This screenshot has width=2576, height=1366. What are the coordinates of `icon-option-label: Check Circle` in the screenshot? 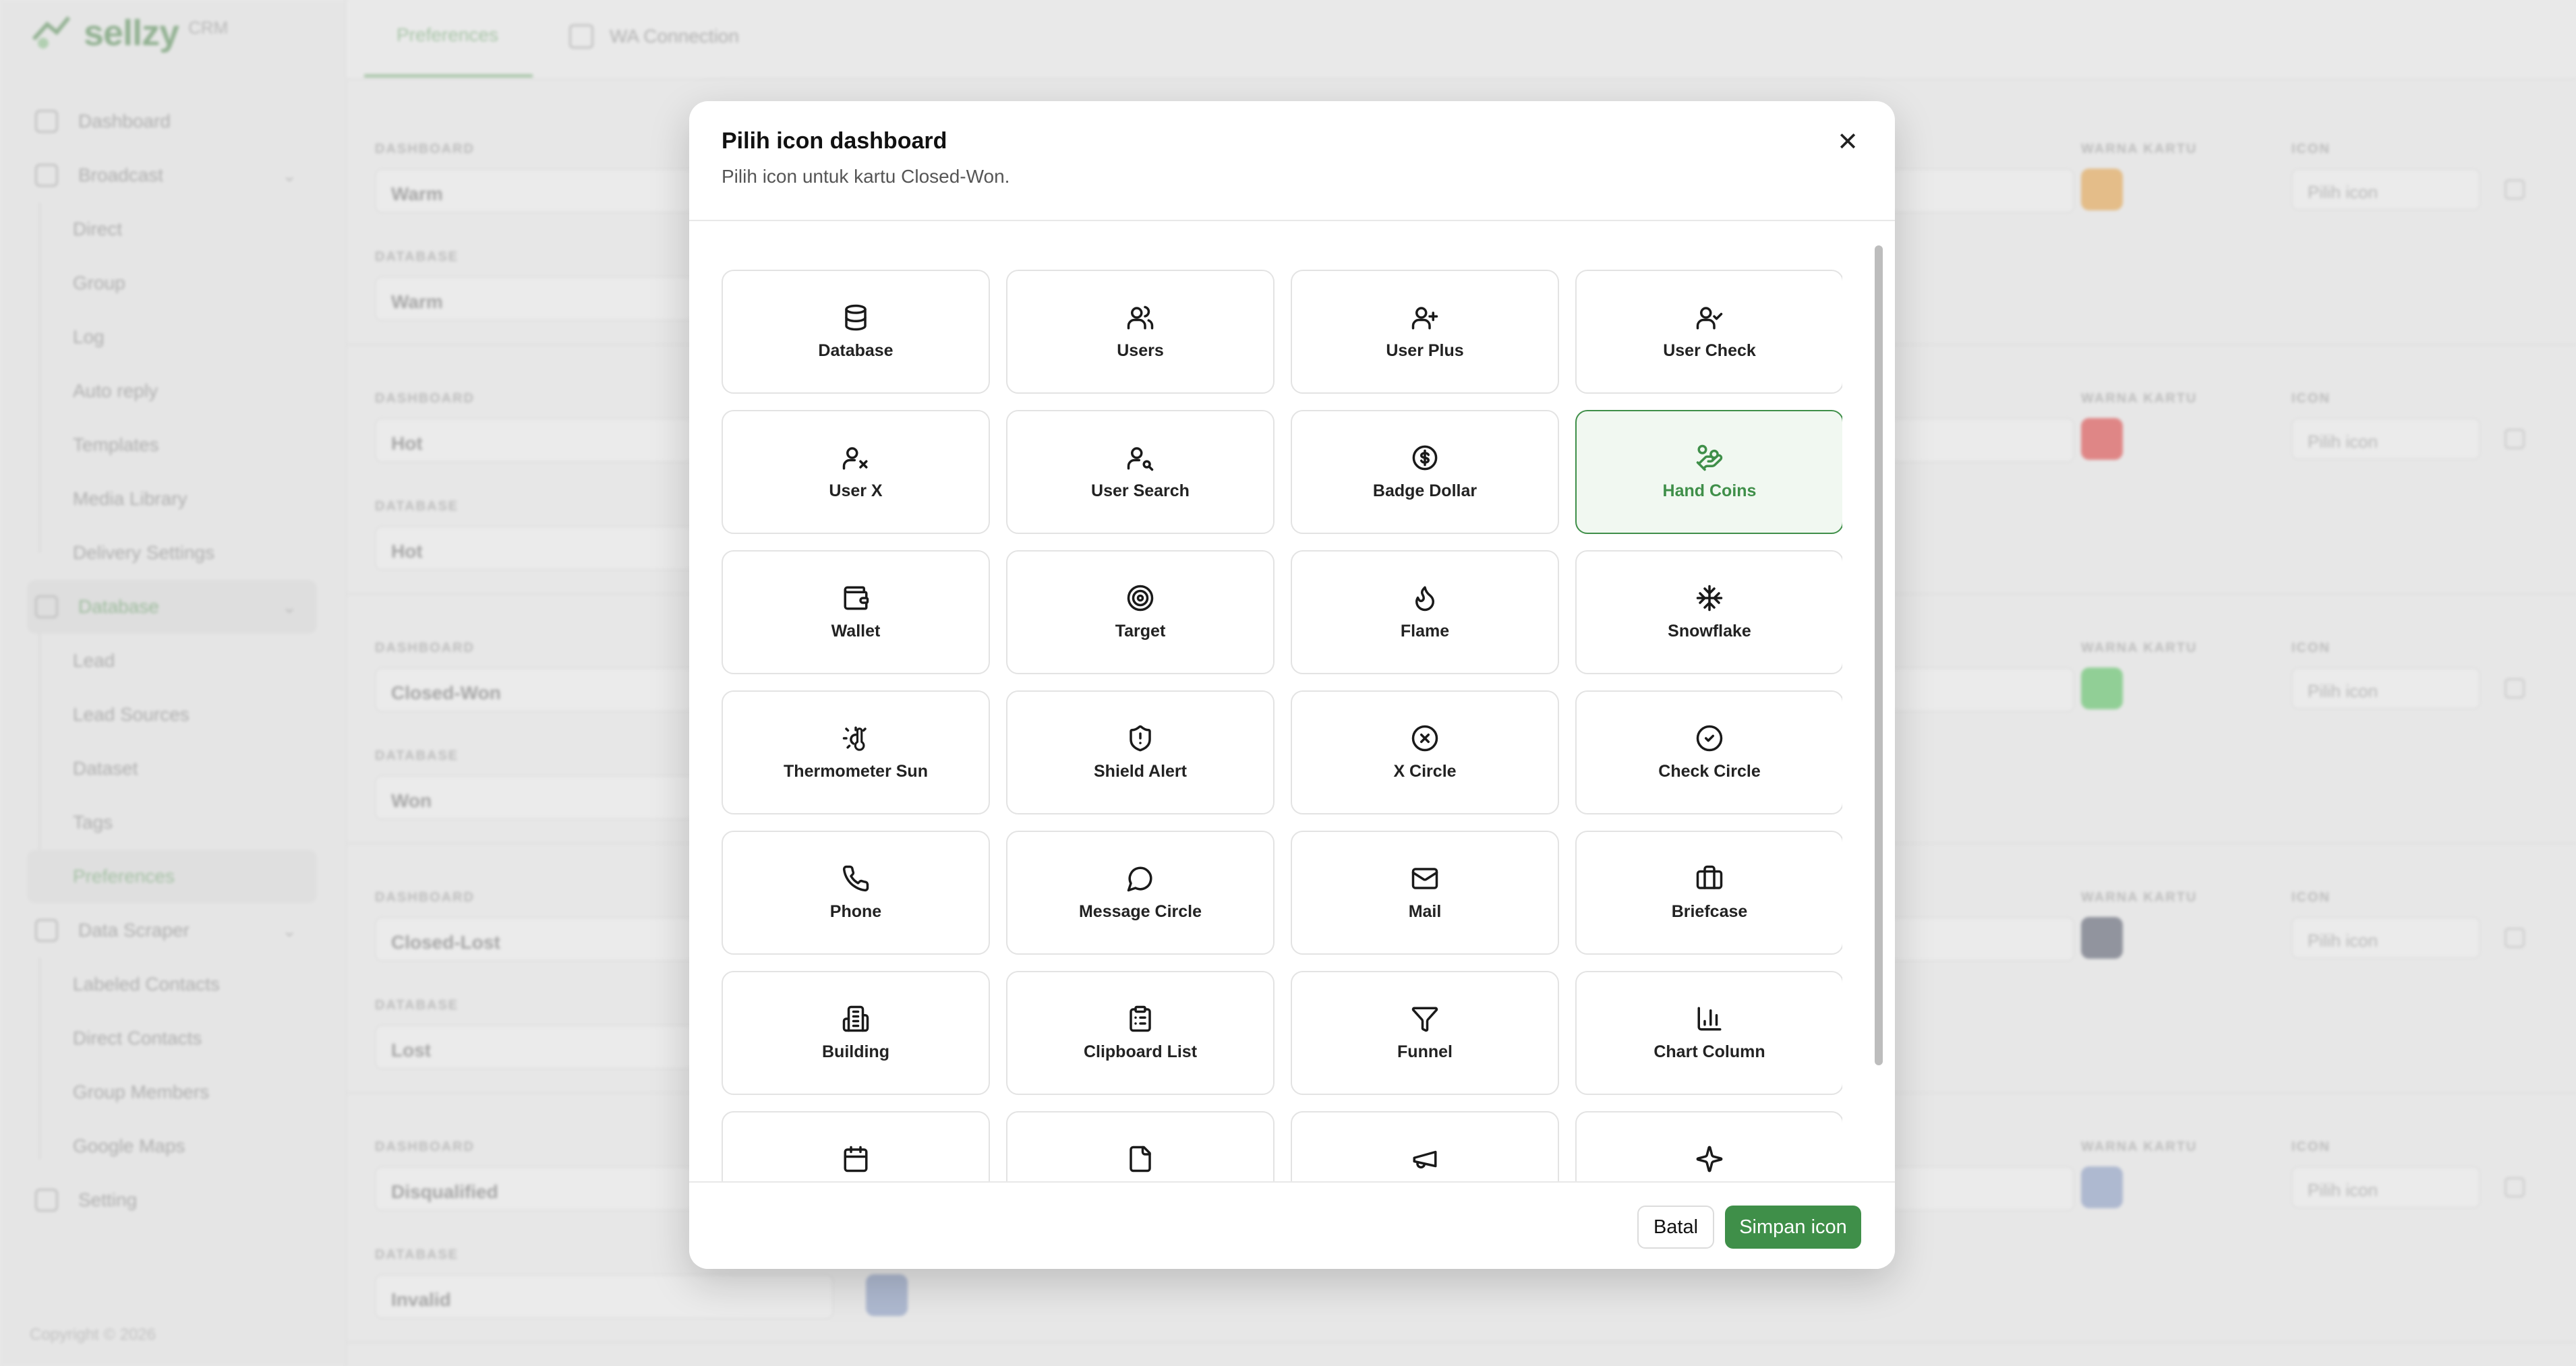 It's located at (1709, 771).